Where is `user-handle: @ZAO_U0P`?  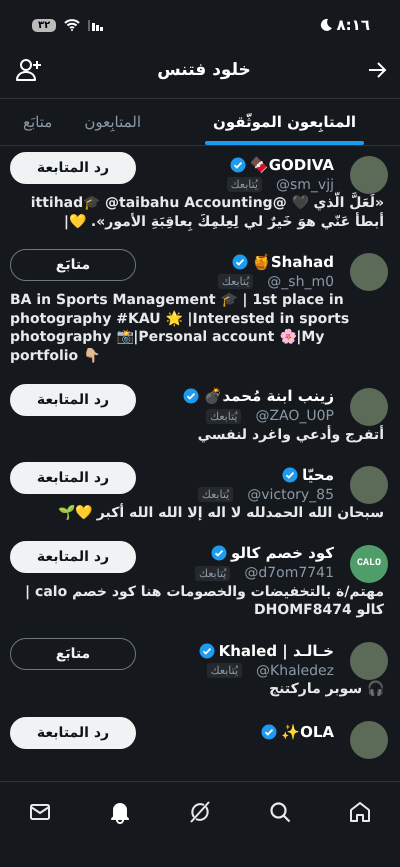 user-handle: @ZAO_U0P is located at coordinates (294, 416).